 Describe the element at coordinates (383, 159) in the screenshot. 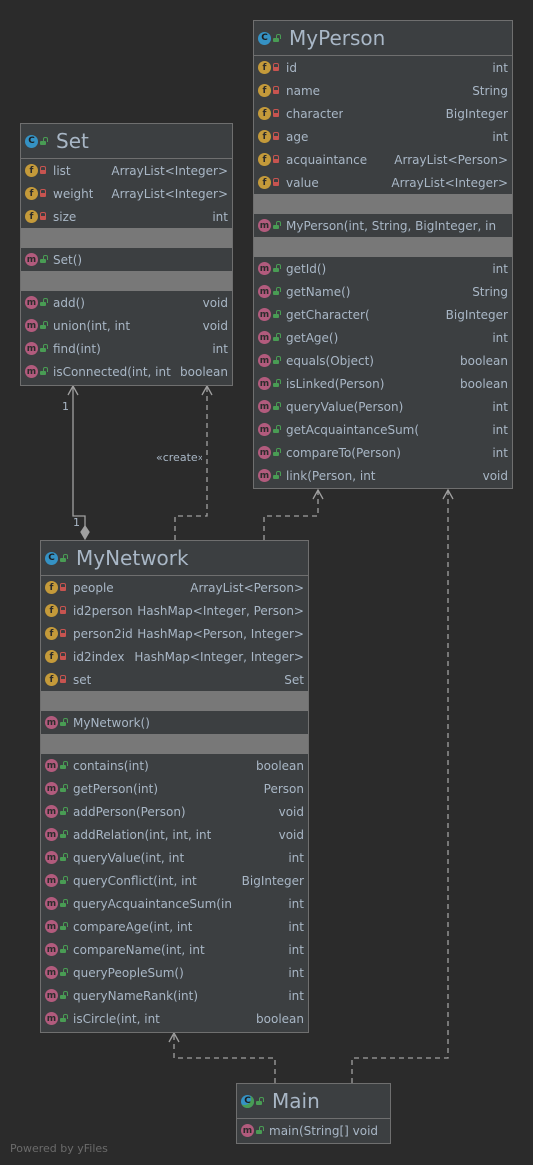

I see `field-row: f acquaintance ArrayList<Person>` at that location.